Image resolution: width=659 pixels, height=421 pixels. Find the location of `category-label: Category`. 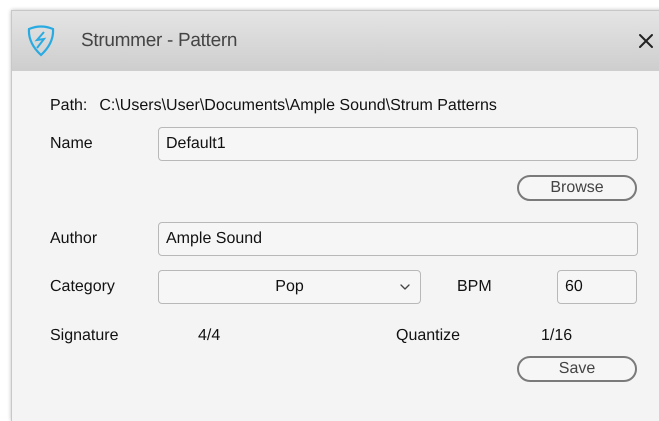

category-label: Category is located at coordinates (83, 287).